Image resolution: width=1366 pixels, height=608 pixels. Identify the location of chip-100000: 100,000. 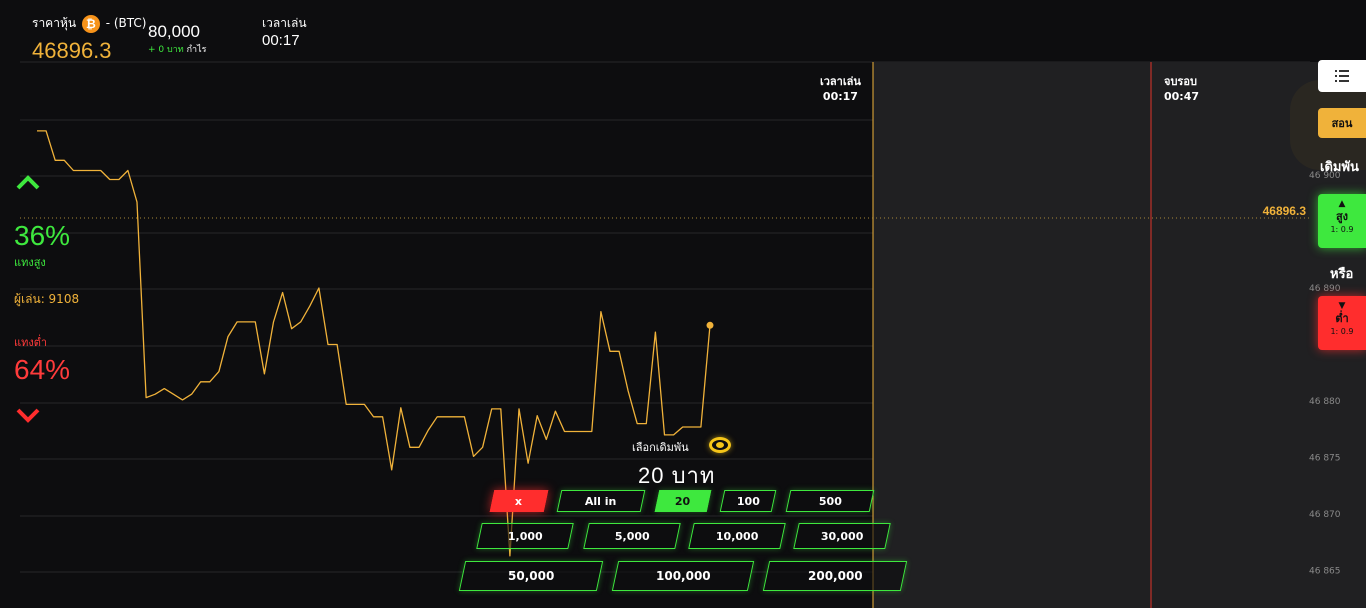
(683, 576).